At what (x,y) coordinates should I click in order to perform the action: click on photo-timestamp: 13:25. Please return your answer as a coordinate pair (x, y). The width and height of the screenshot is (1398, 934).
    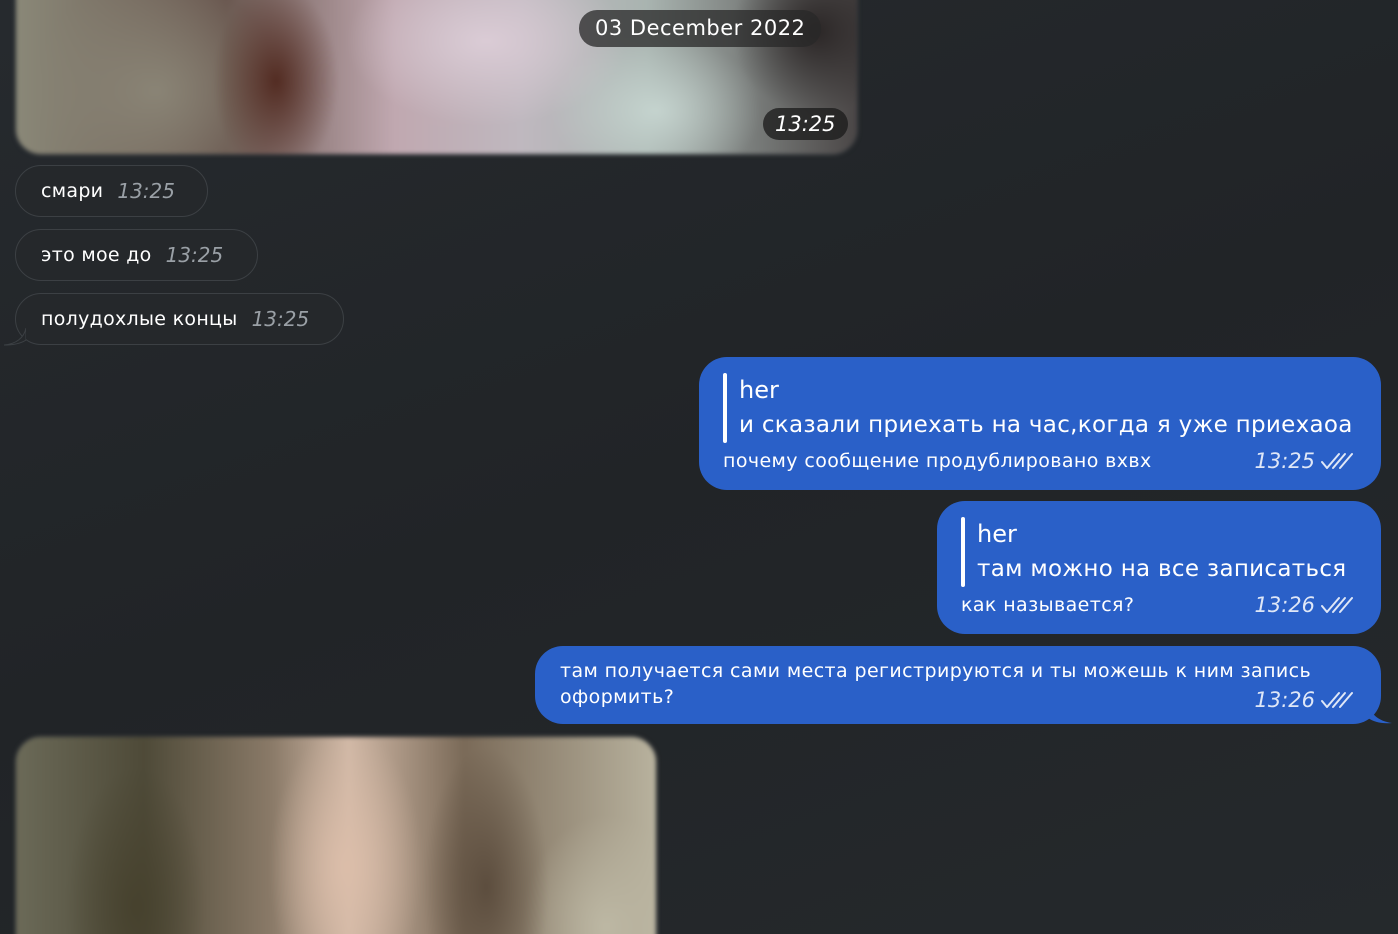
    Looking at the image, I should click on (805, 124).